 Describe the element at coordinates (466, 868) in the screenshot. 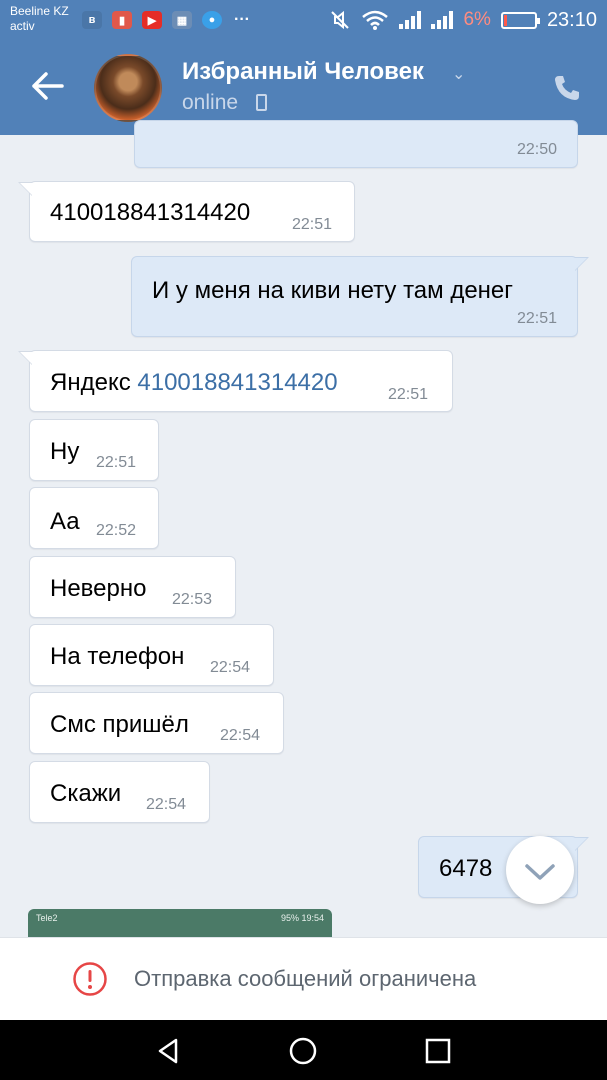

I see `message-text: 6478` at that location.